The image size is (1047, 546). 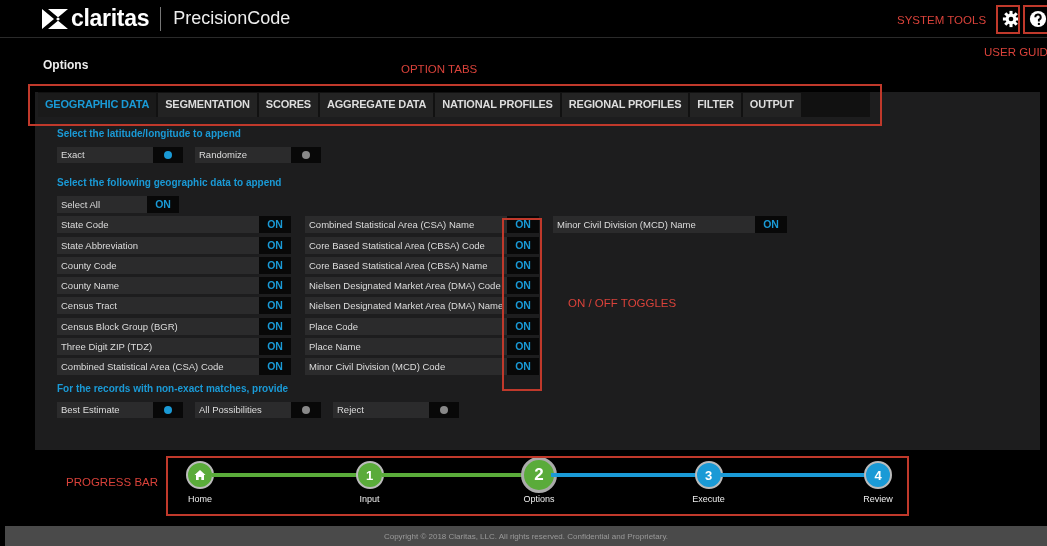 I want to click on tab: REGIONAL PROFILES, so click(x=626, y=105).